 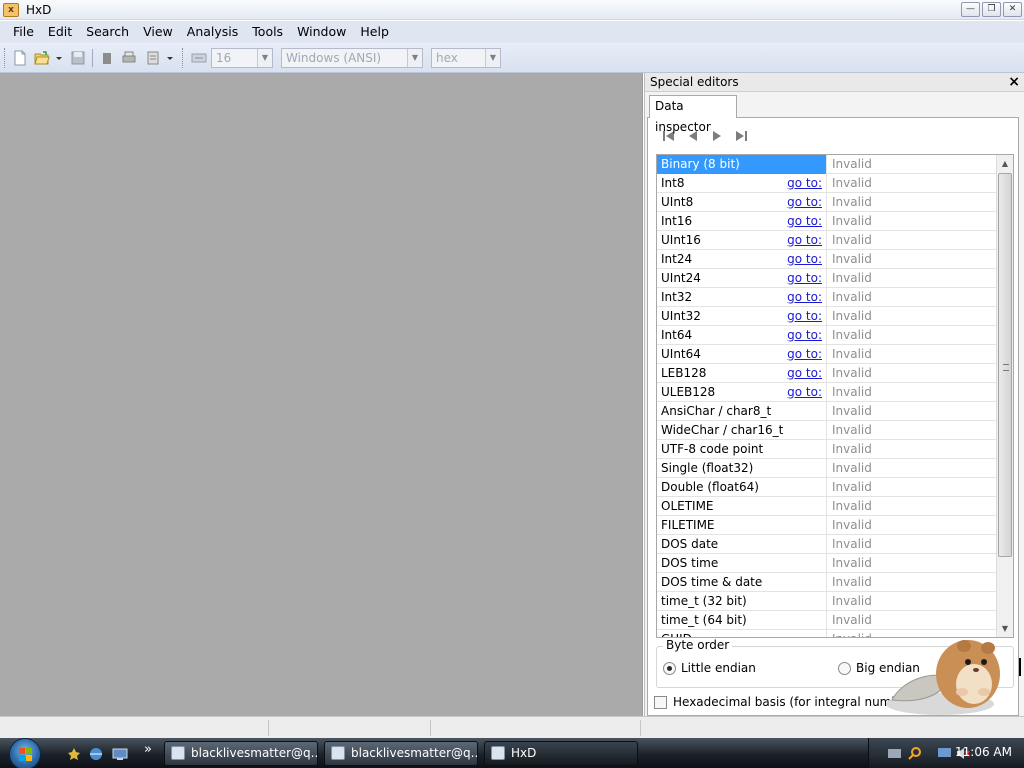 I want to click on menu-item-help: Help, so click(x=374, y=32).